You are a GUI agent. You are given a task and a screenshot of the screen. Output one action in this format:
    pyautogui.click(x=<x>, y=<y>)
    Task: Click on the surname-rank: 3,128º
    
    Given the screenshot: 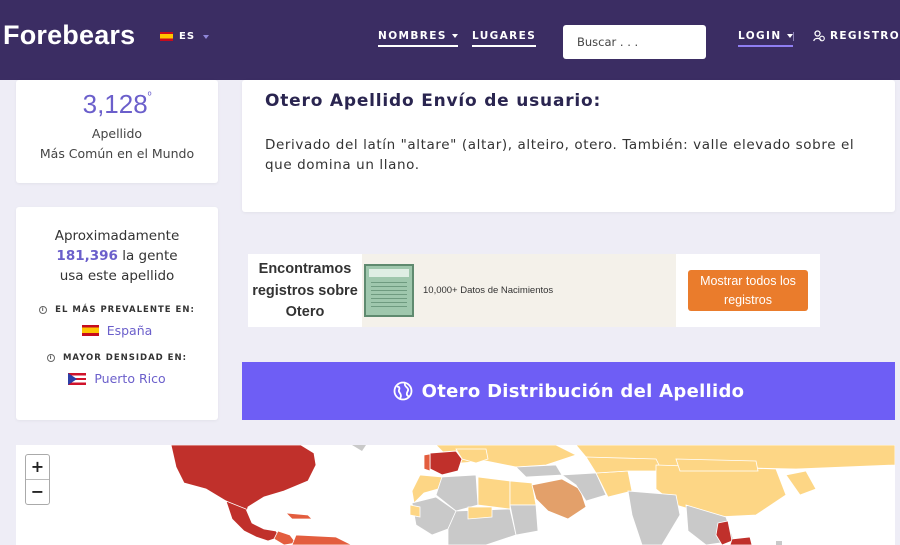 What is the action you would take?
    pyautogui.click(x=117, y=104)
    